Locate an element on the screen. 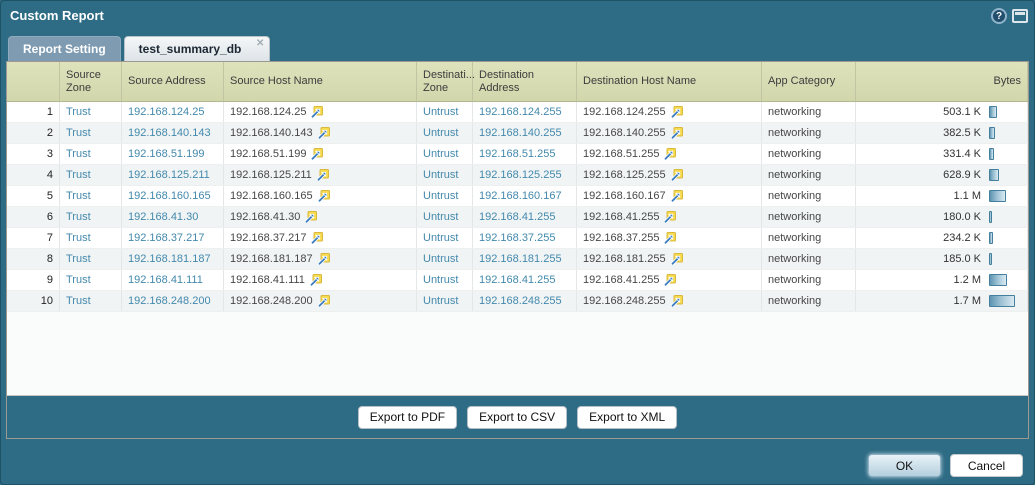 Image resolution: width=1035 pixels, height=485 pixels. cancel-button: Cancel is located at coordinates (986, 465).